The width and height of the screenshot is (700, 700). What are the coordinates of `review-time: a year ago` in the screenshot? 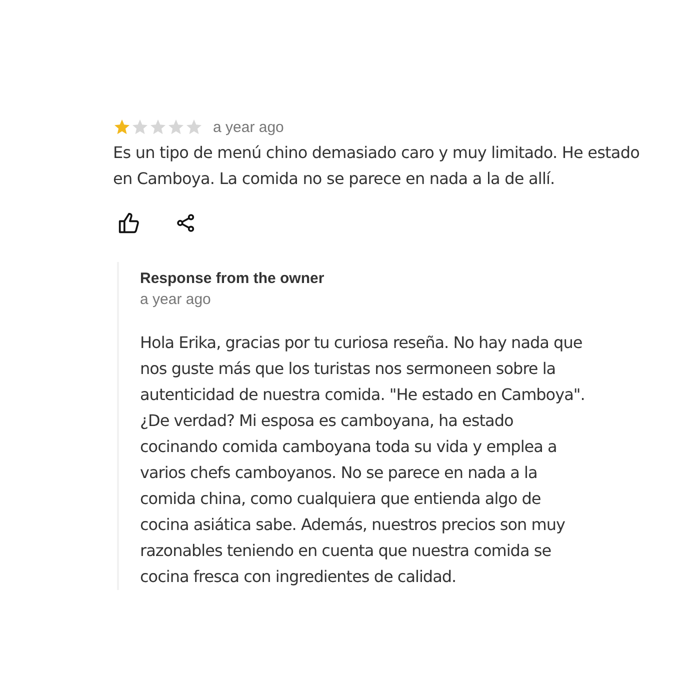 It's located at (248, 127).